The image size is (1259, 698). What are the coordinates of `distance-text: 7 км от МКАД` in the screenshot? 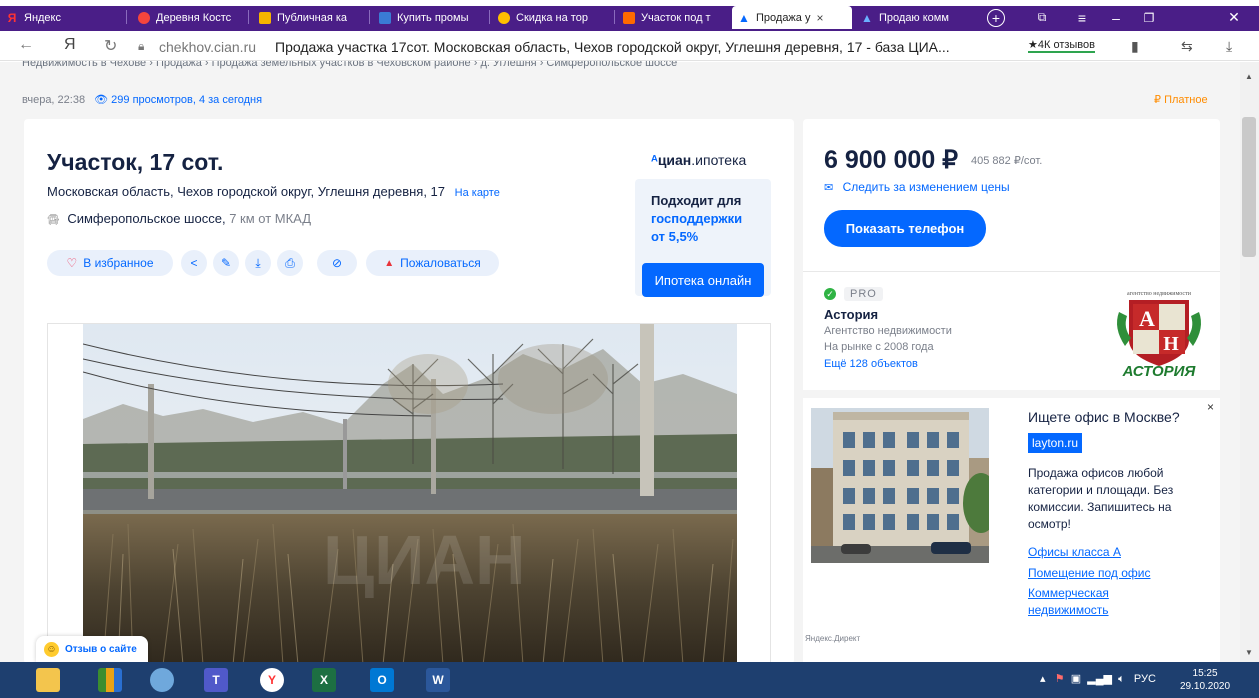 It's located at (270, 218).